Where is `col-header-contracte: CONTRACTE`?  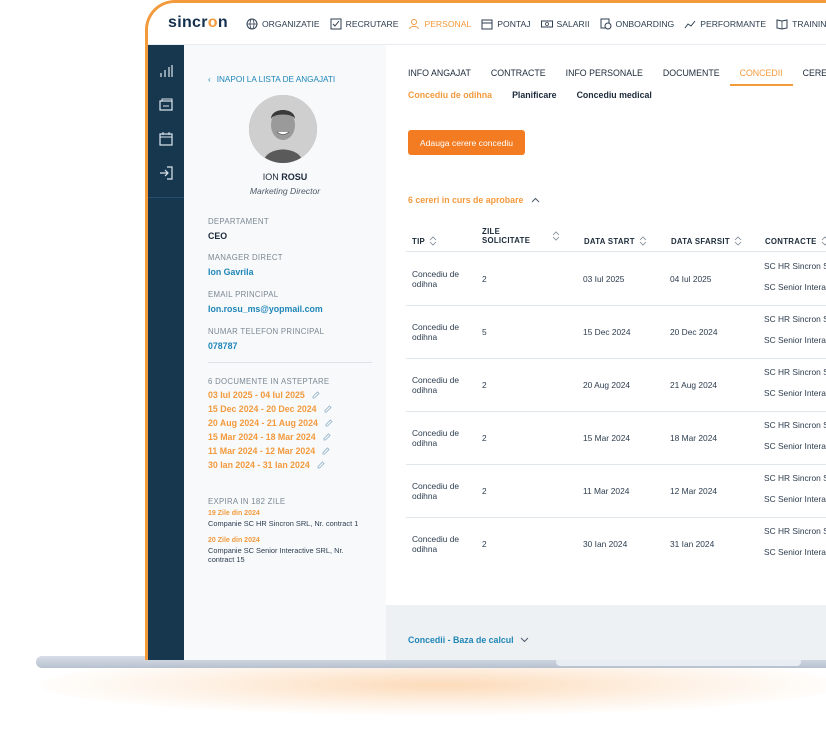
col-header-contracte: CONTRACTE is located at coordinates (795, 241).